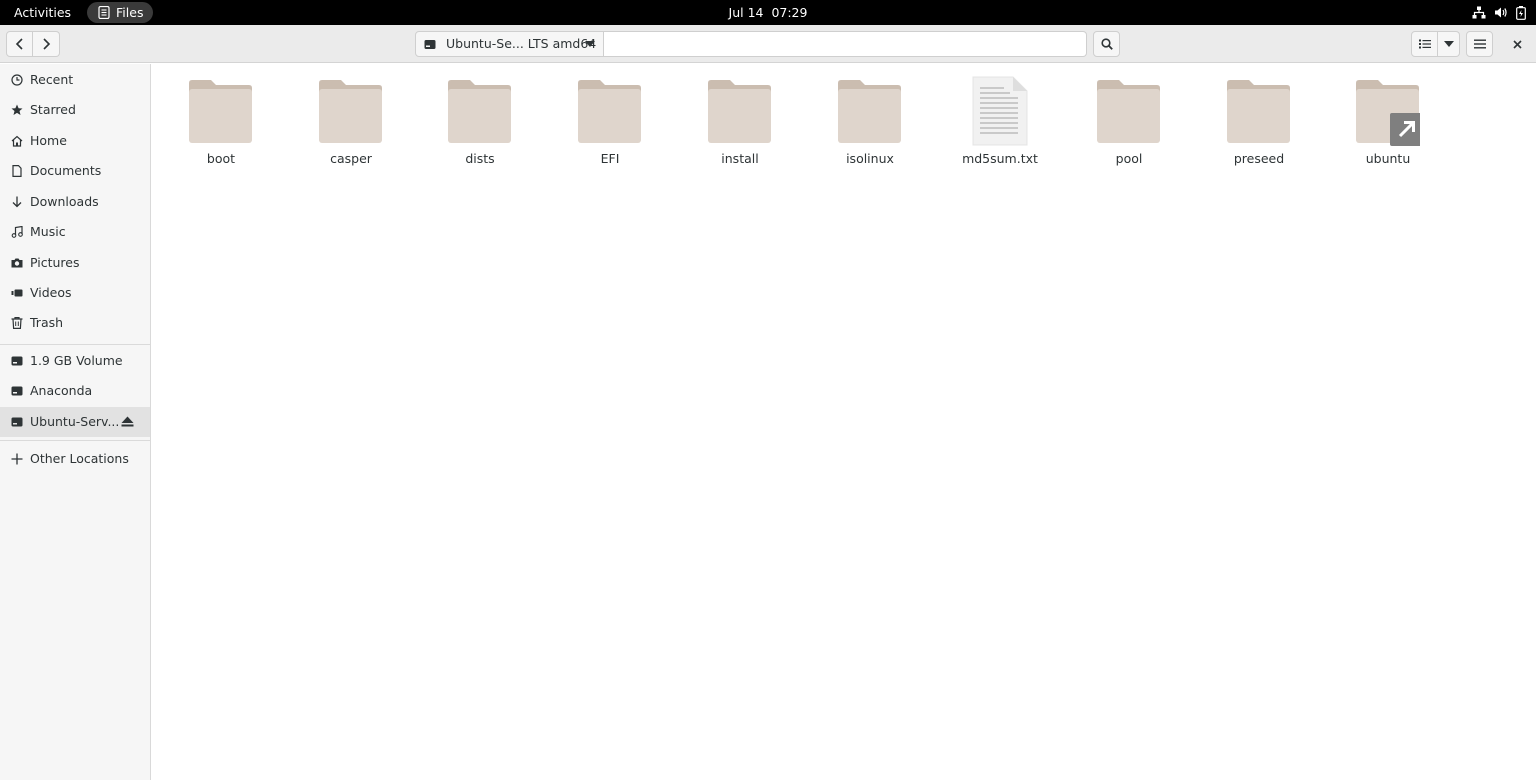 The width and height of the screenshot is (1536, 780). What do you see at coordinates (17, 171) in the screenshot?
I see `document-icon` at bounding box center [17, 171].